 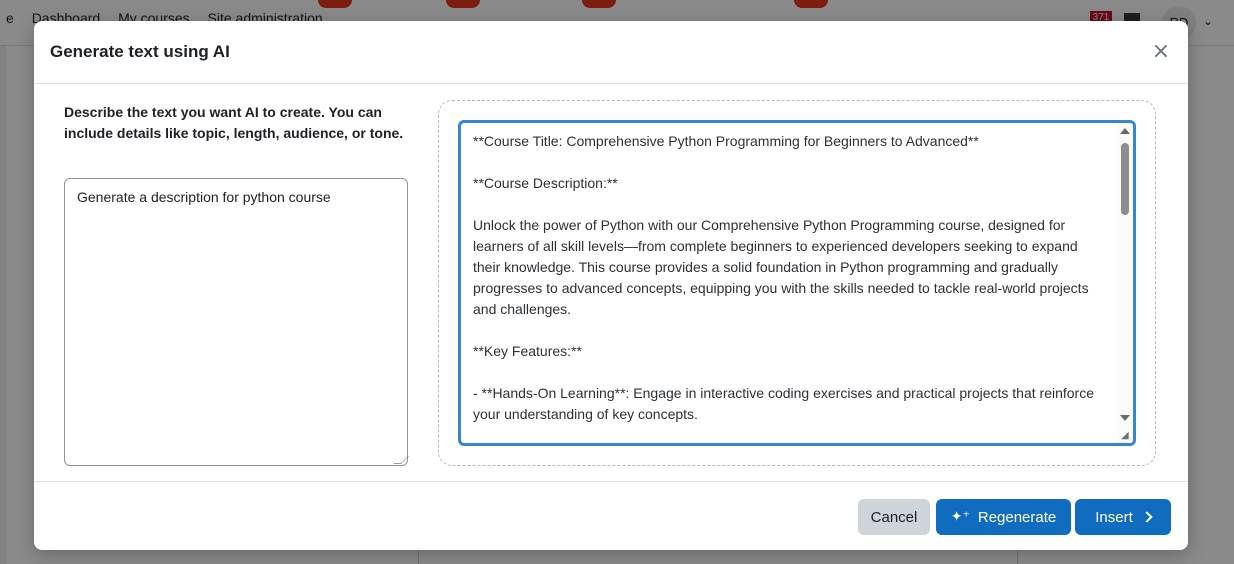 I want to click on close-button: ×, so click(x=1161, y=52).